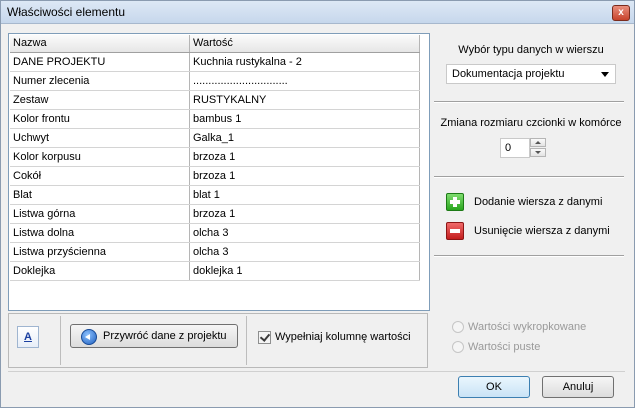 The image size is (635, 408). Describe the element at coordinates (316, 371) in the screenshot. I see `footer-divider` at that location.